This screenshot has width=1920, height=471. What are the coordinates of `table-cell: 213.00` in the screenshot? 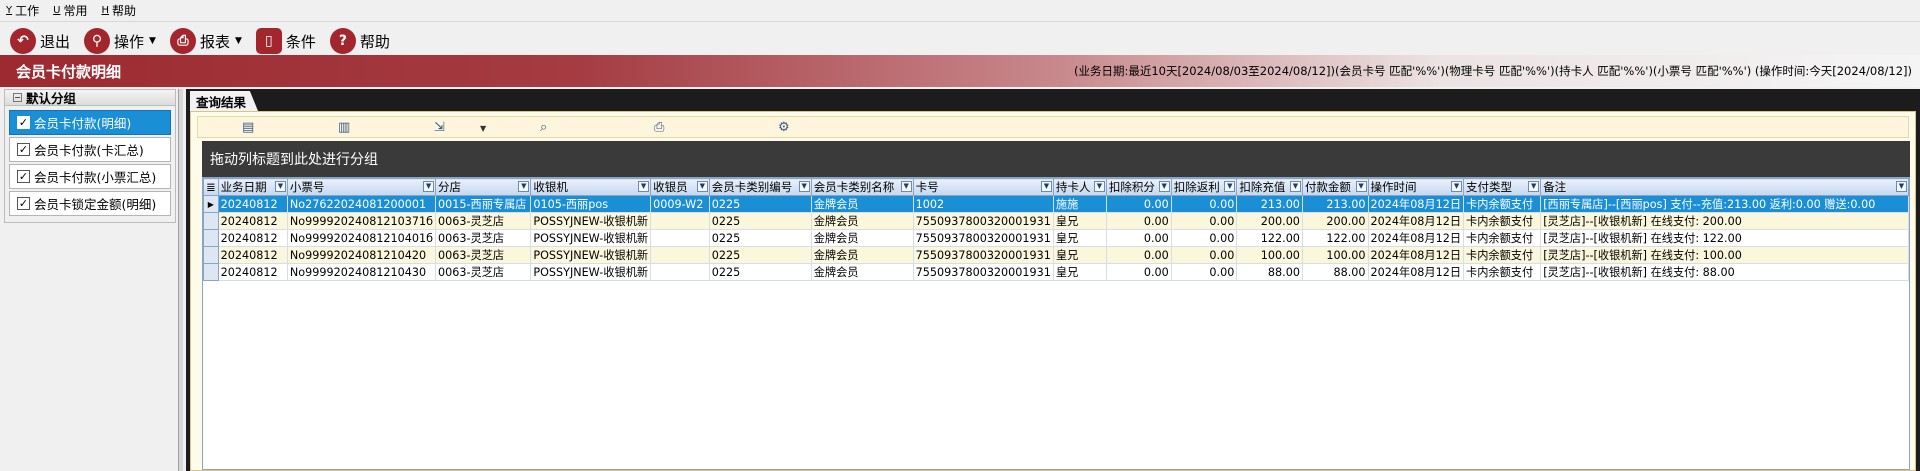 It's located at (1335, 204).